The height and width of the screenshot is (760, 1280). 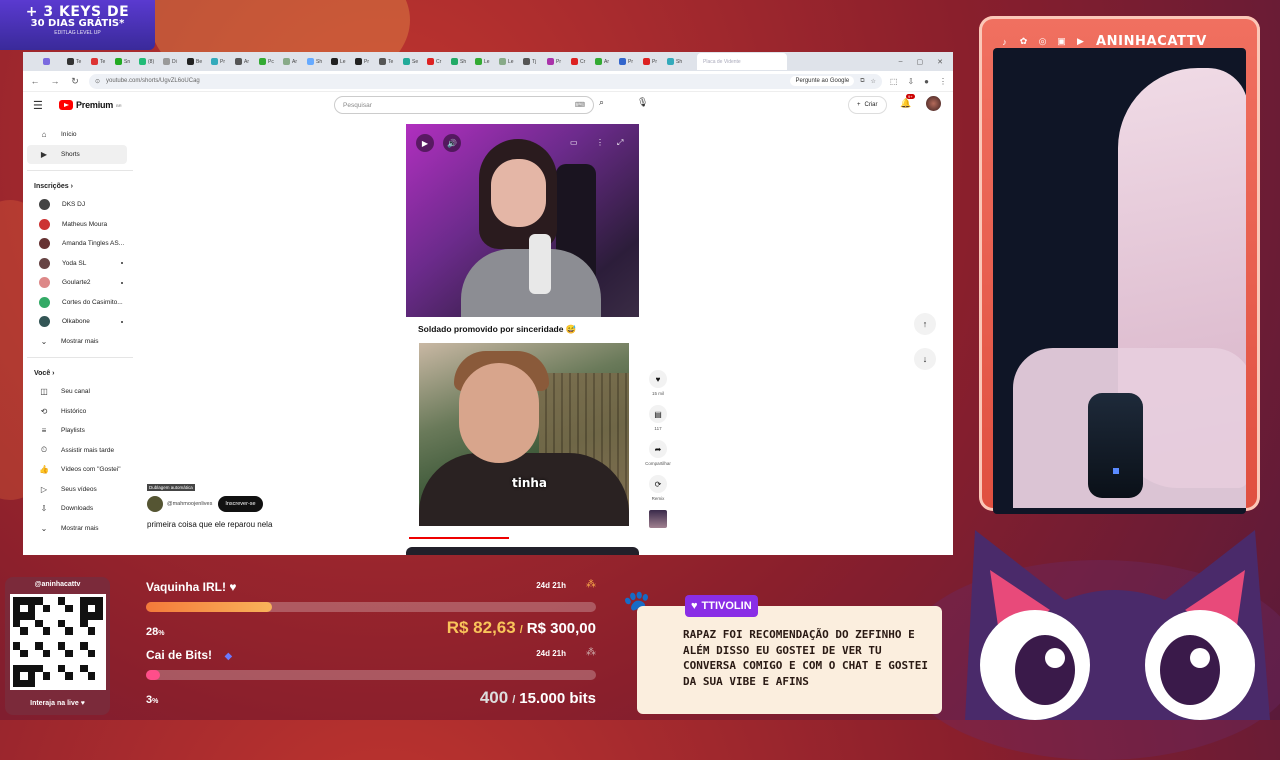 I want to click on browser-tab, so click(x=54, y=61).